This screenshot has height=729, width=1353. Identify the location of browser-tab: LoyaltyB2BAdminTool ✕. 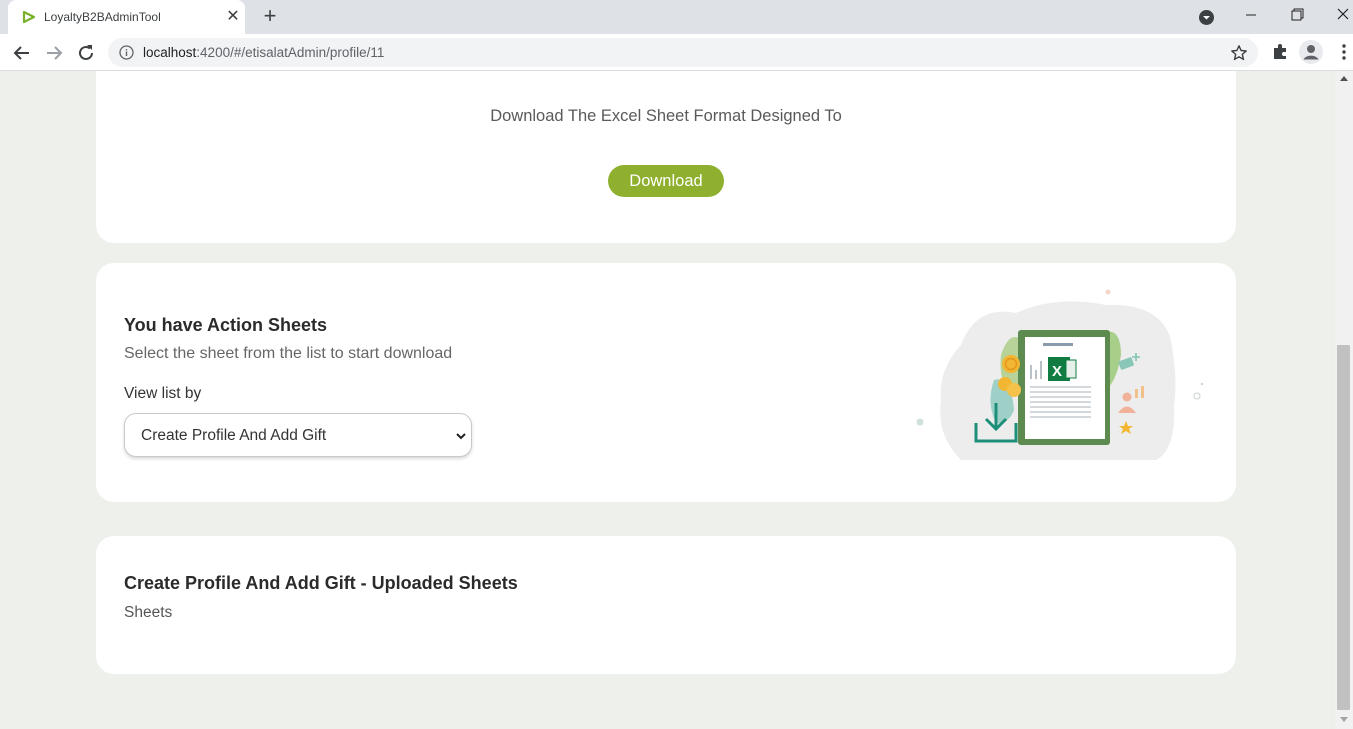
(126, 17).